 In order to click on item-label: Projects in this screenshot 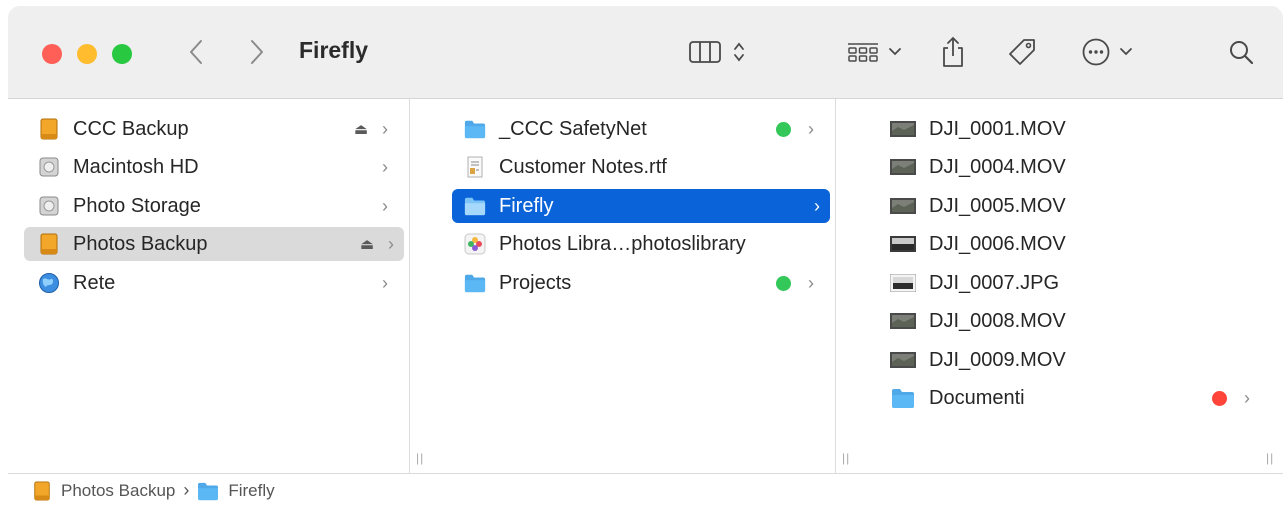, I will do `click(535, 282)`.